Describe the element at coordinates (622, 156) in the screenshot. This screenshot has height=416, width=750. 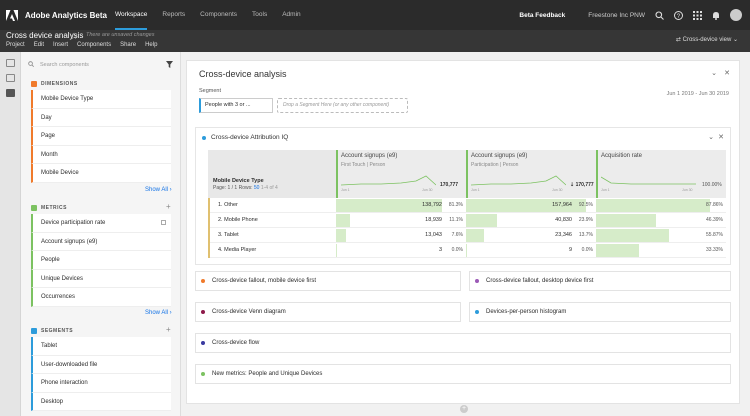
I see `column-name: Acquisition rate` at that location.